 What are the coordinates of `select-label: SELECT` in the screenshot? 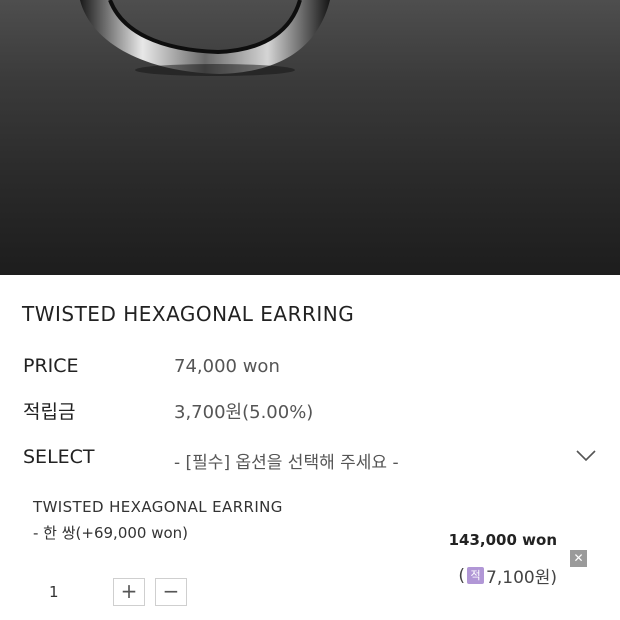 It's located at (59, 457).